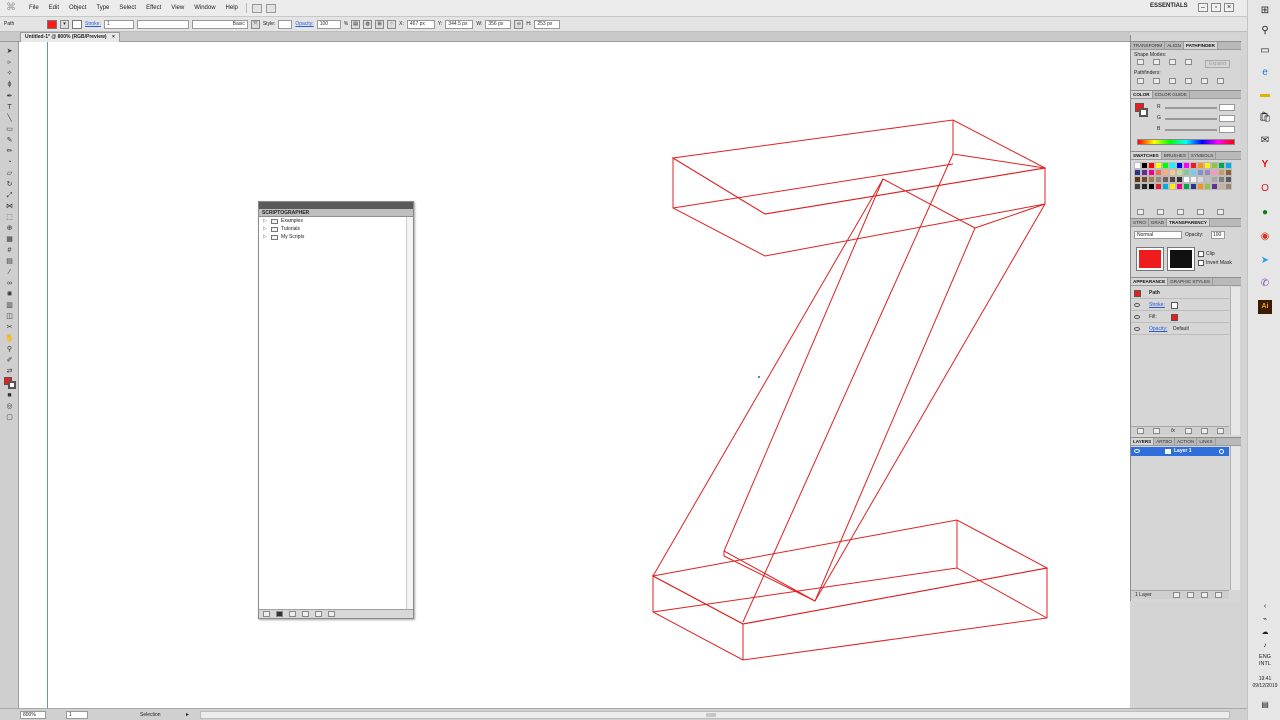  I want to click on intersect-icon, so click(1172, 62).